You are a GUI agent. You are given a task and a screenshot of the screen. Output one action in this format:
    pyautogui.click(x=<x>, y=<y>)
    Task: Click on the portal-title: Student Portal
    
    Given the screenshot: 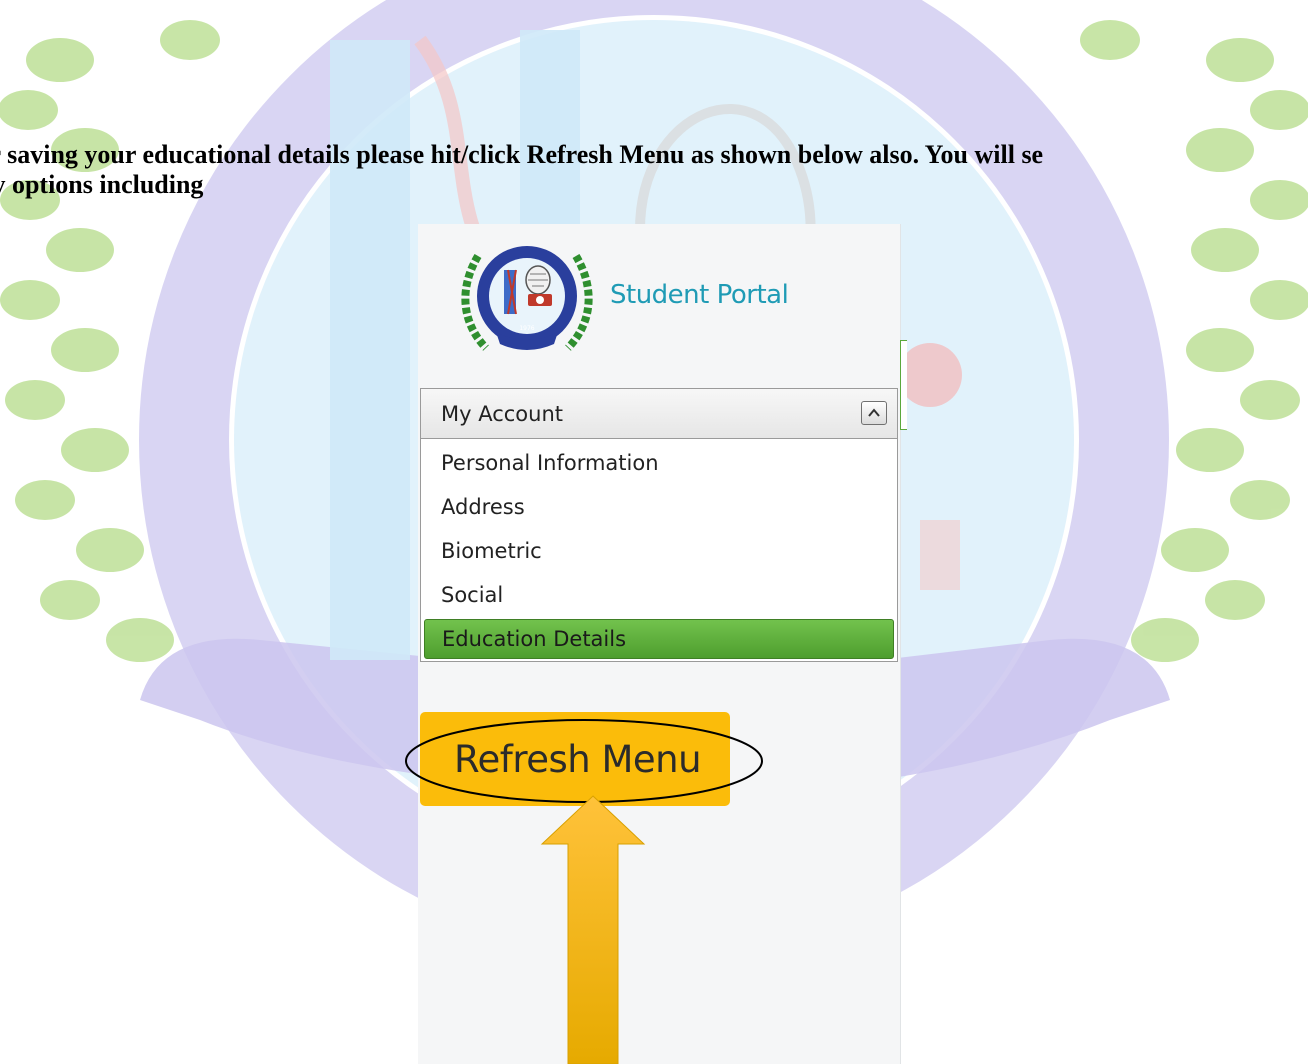 What is the action you would take?
    pyautogui.click(x=699, y=295)
    